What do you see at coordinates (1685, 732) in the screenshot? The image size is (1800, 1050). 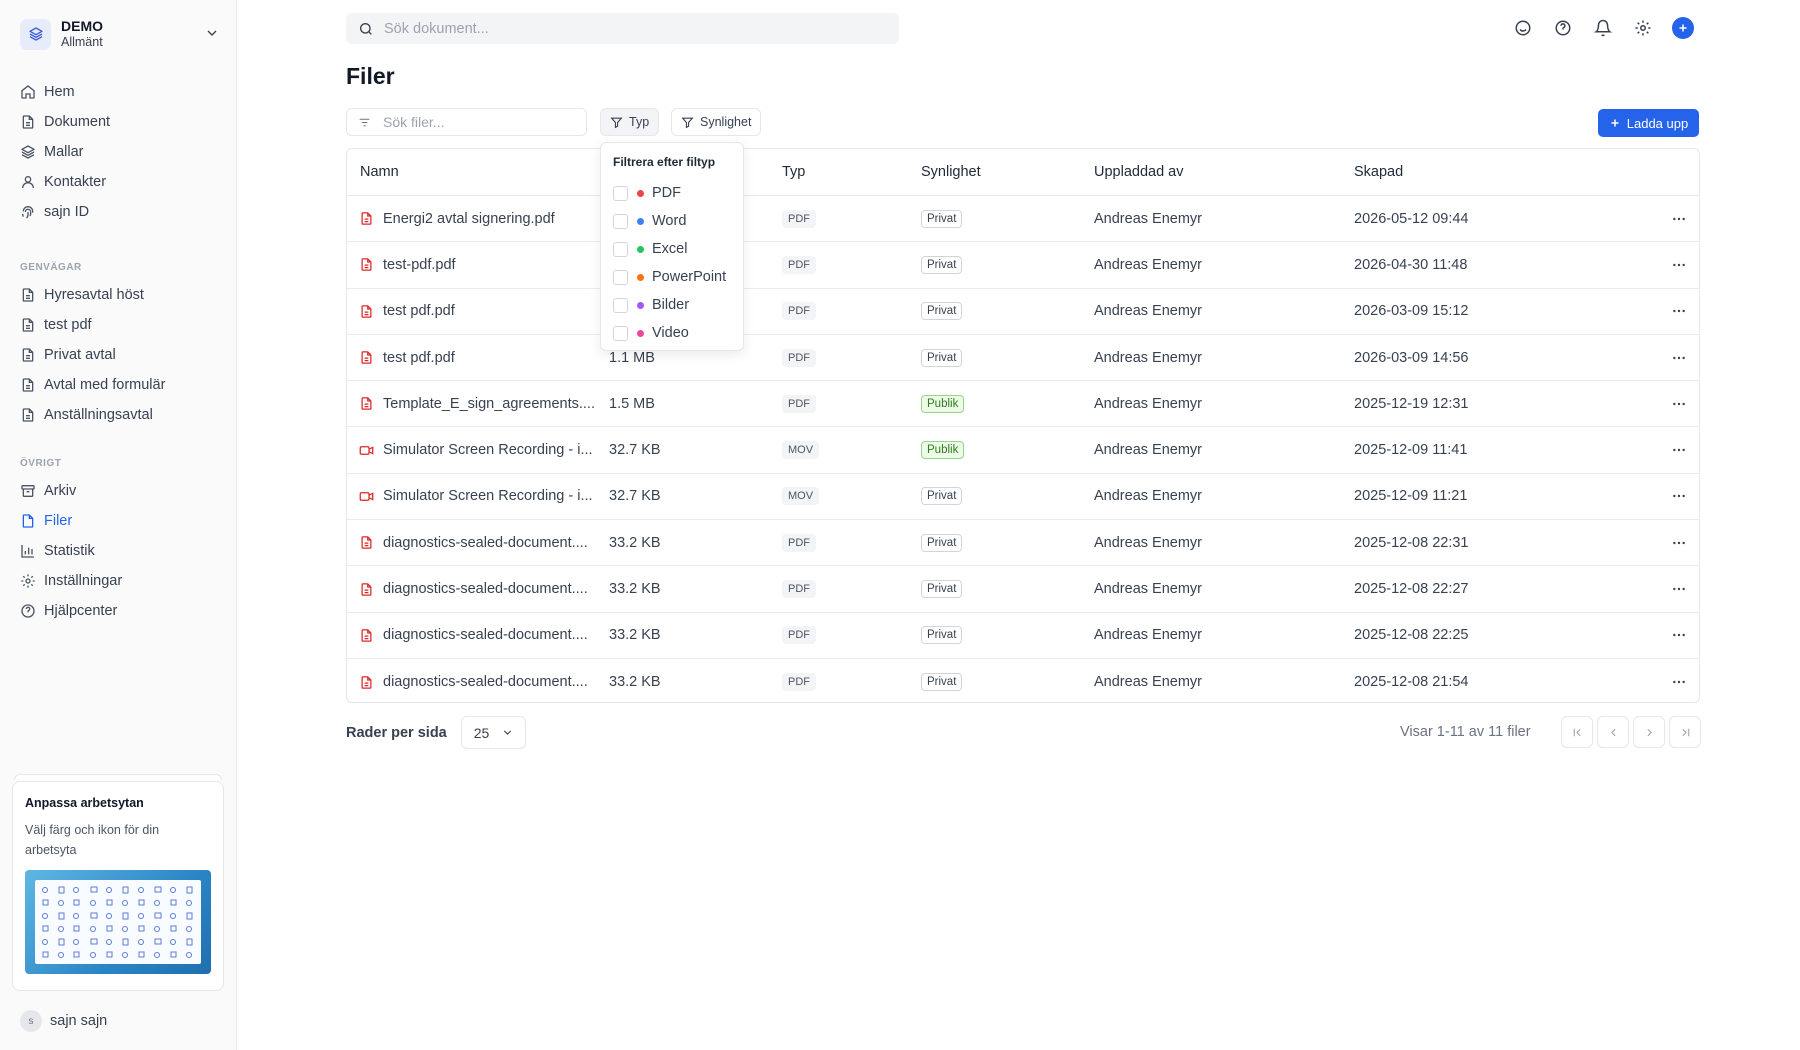 I see `last-page-button` at bounding box center [1685, 732].